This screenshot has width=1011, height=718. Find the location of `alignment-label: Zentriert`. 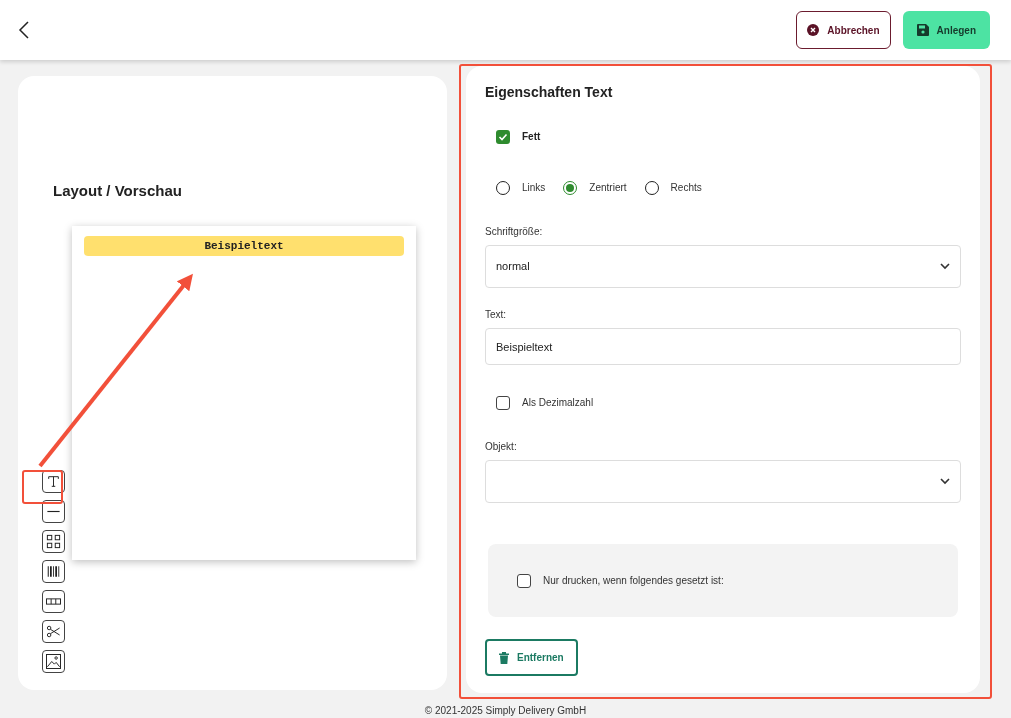

alignment-label: Zentriert is located at coordinates (608, 188).